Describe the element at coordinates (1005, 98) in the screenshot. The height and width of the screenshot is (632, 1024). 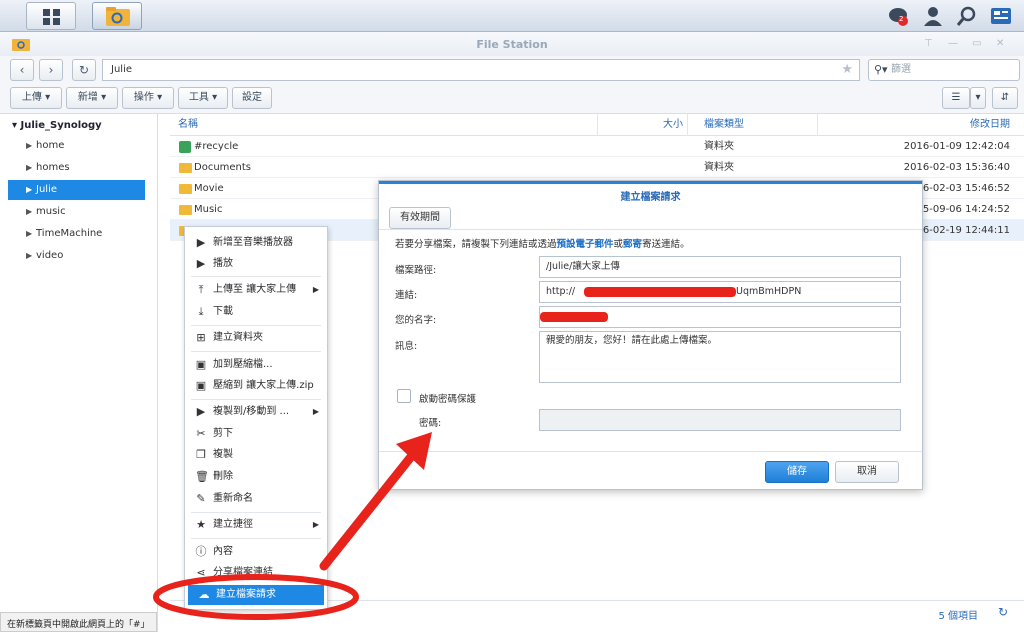
I see `sort-button: ⇵` at that location.